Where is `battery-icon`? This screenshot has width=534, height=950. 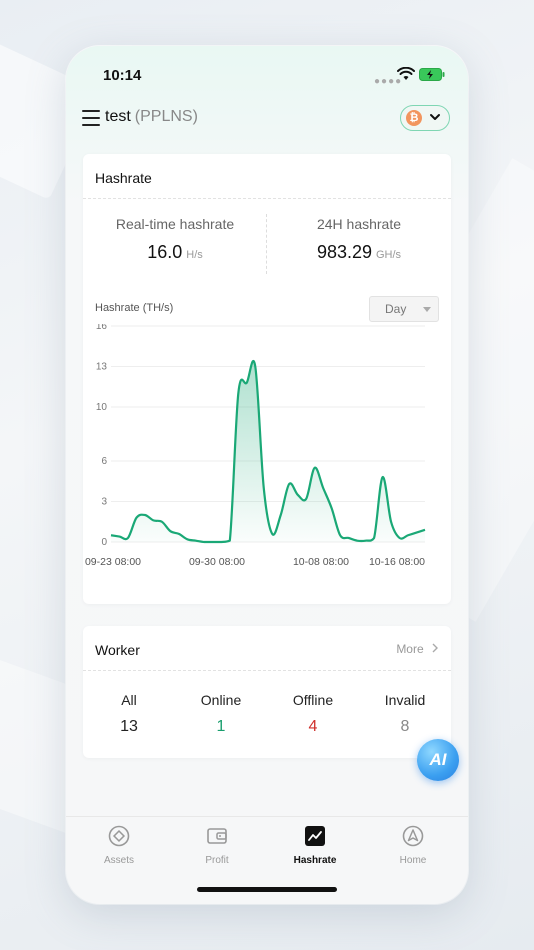
battery-icon is located at coordinates (432, 74).